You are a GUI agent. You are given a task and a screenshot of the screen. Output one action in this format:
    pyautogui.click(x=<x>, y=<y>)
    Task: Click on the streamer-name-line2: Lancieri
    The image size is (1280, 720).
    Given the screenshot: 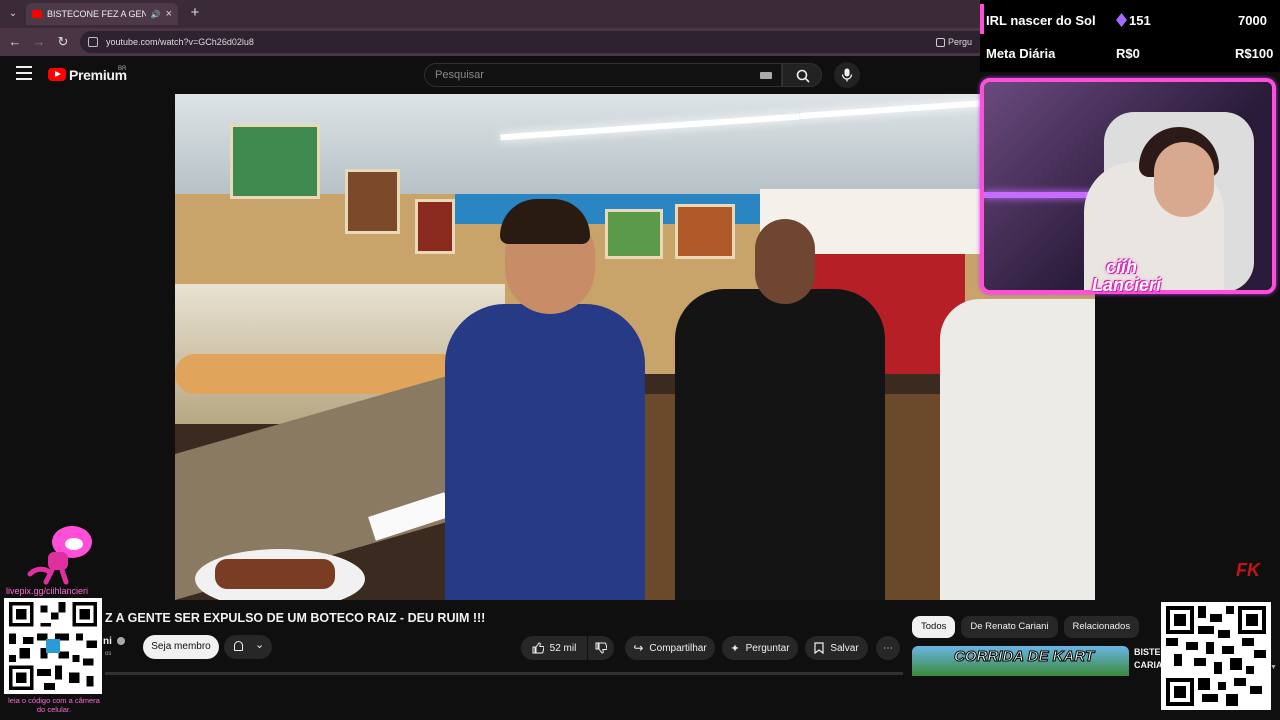 What is the action you would take?
    pyautogui.click(x=1127, y=285)
    